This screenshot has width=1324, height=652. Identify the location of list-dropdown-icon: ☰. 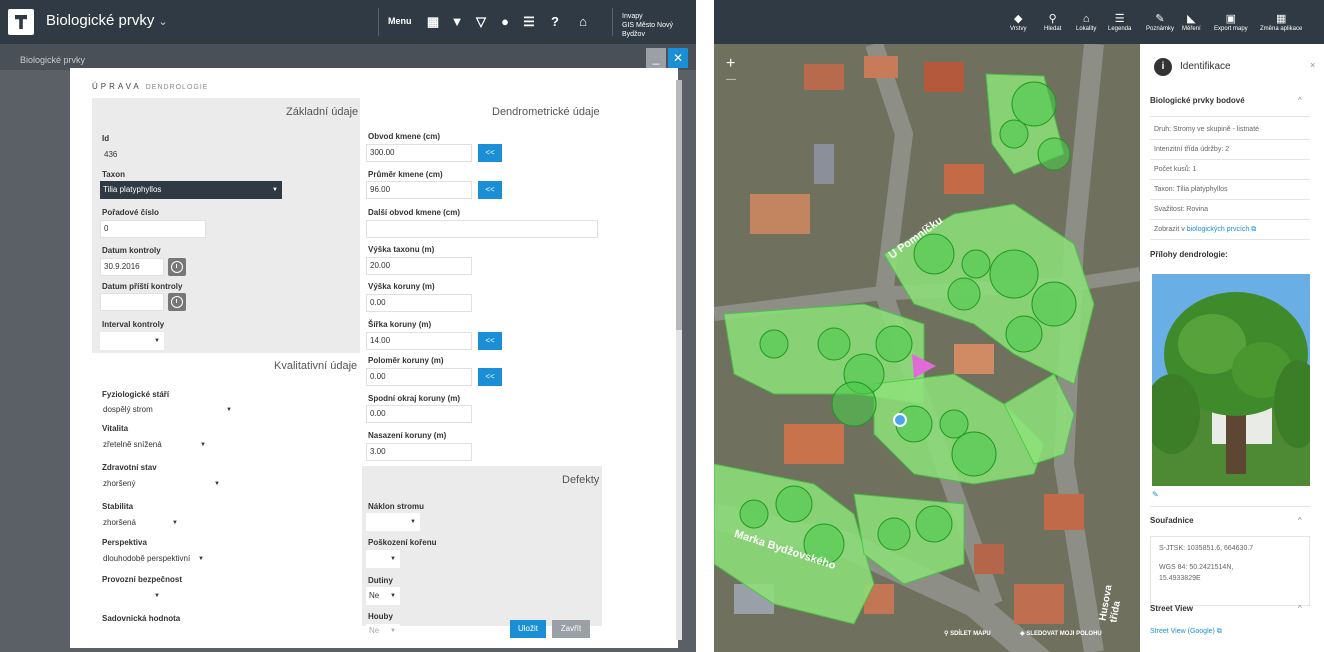
(529, 22).